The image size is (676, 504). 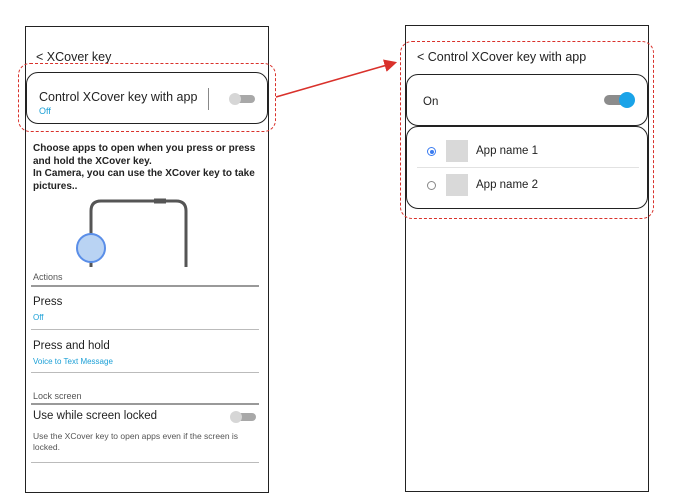 I want to click on lock-screen-section-header: Lock screen, so click(x=57, y=396).